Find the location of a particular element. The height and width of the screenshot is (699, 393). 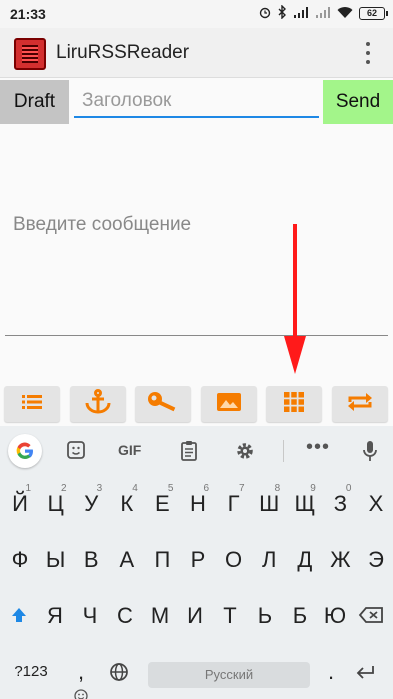

keyboard-row-3: ЯЧСМИТЬБЮ is located at coordinates (196, 620).